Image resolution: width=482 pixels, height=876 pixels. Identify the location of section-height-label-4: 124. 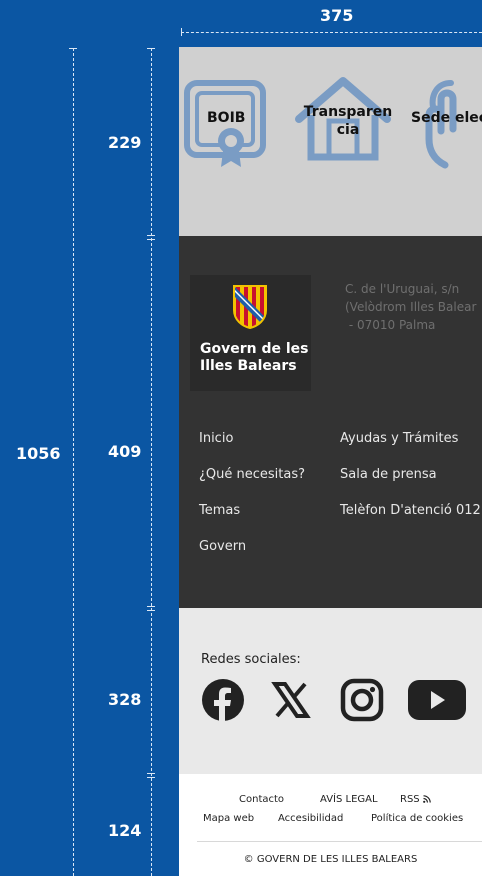
(125, 830).